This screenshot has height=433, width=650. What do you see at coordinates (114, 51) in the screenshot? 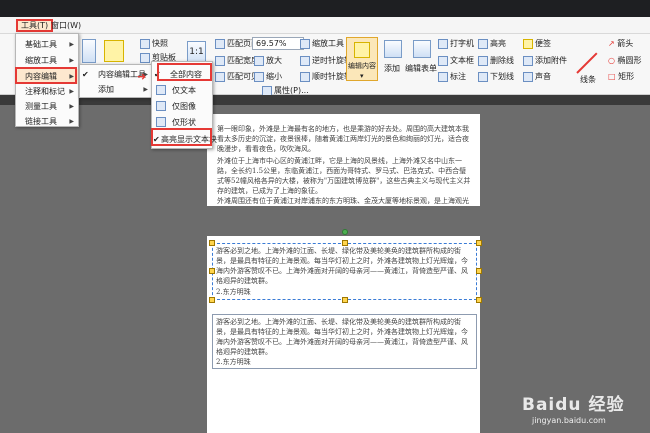
I see `select-text-icon` at bounding box center [114, 51].